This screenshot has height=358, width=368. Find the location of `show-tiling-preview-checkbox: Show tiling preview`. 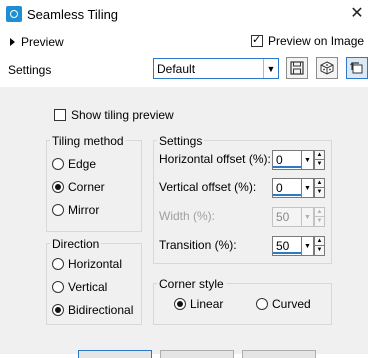

show-tiling-preview-checkbox: Show tiling preview is located at coordinates (114, 115).